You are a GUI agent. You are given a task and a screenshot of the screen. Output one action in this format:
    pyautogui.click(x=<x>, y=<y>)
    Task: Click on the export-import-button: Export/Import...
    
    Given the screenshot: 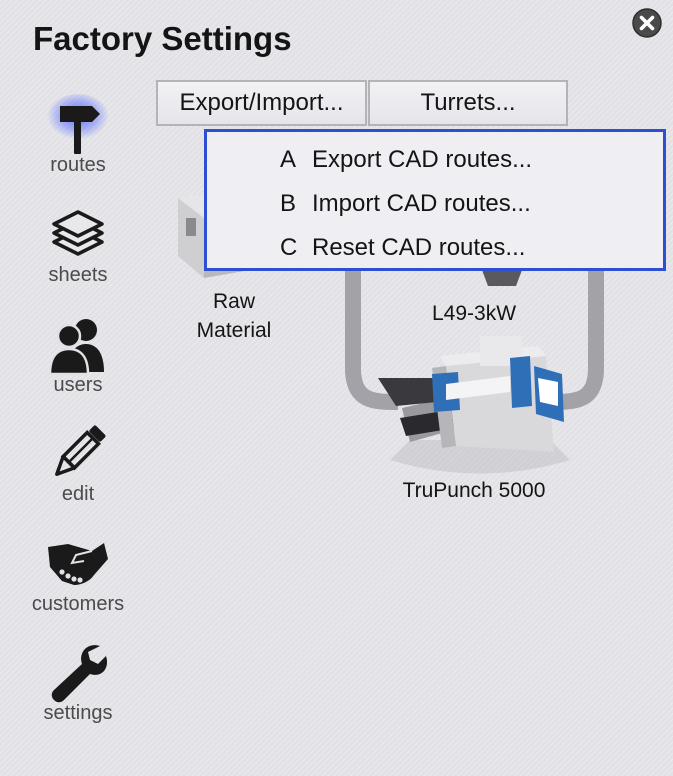 What is the action you would take?
    pyautogui.click(x=261, y=103)
    